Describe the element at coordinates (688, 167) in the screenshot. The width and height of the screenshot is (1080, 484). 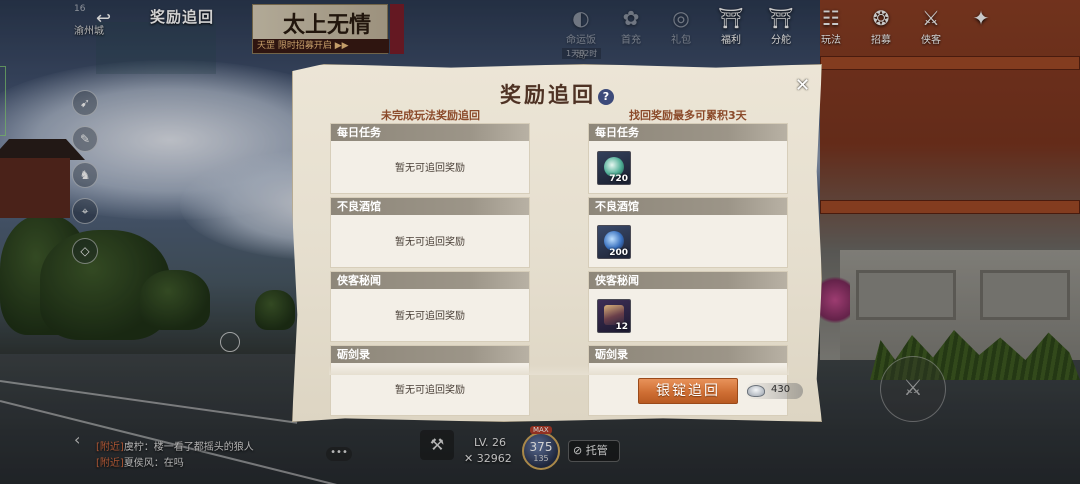
I see `card-body: 720` at that location.